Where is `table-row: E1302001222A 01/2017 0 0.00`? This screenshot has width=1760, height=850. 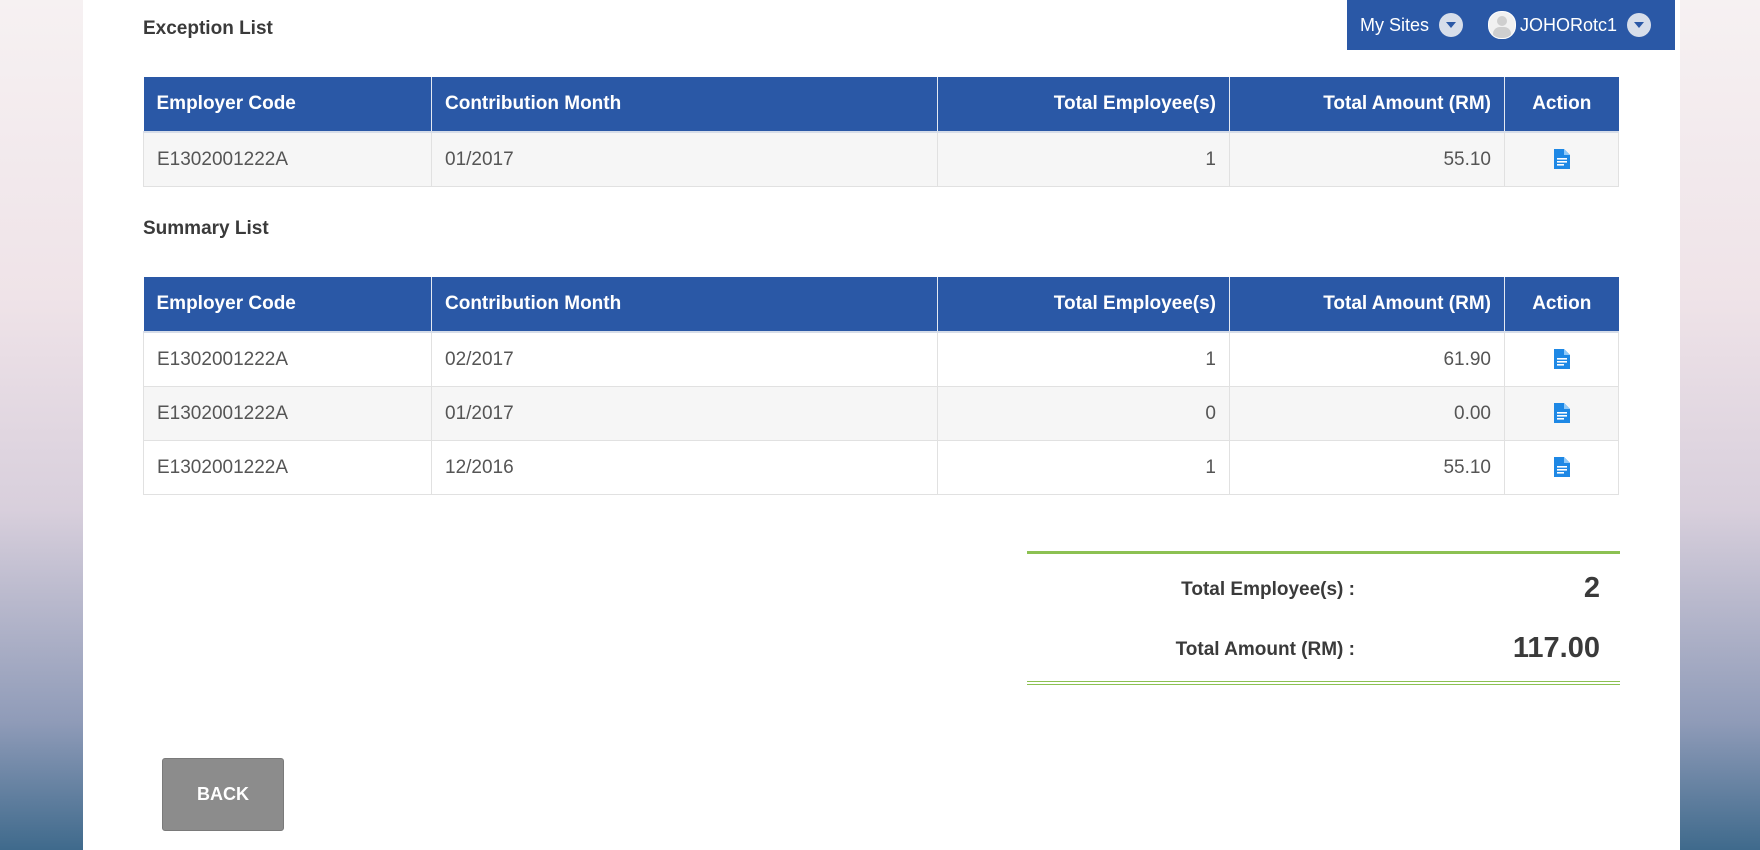 table-row: E1302001222A 01/2017 0 0.00 is located at coordinates (881, 413).